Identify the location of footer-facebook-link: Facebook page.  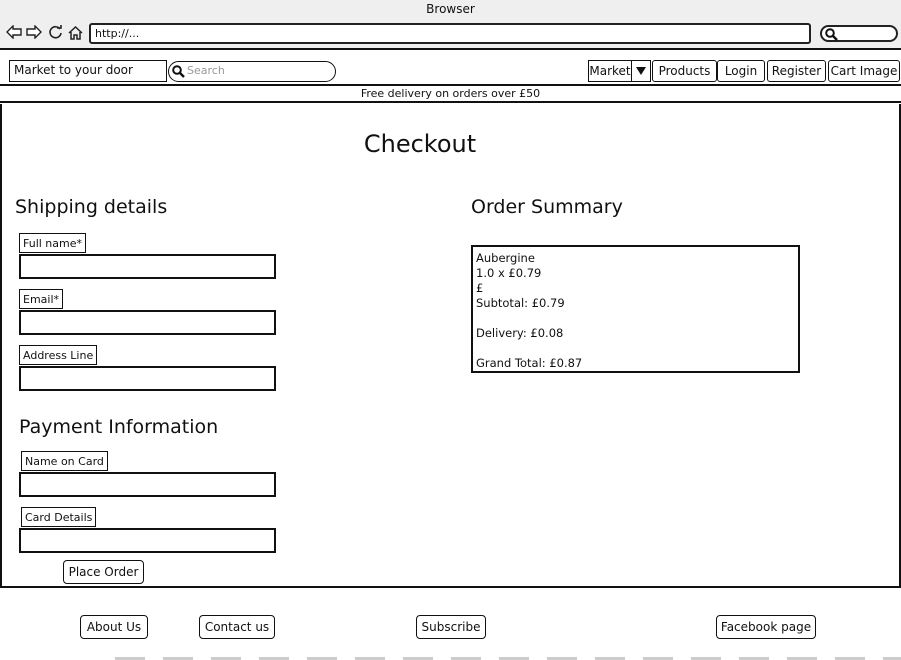
(766, 627).